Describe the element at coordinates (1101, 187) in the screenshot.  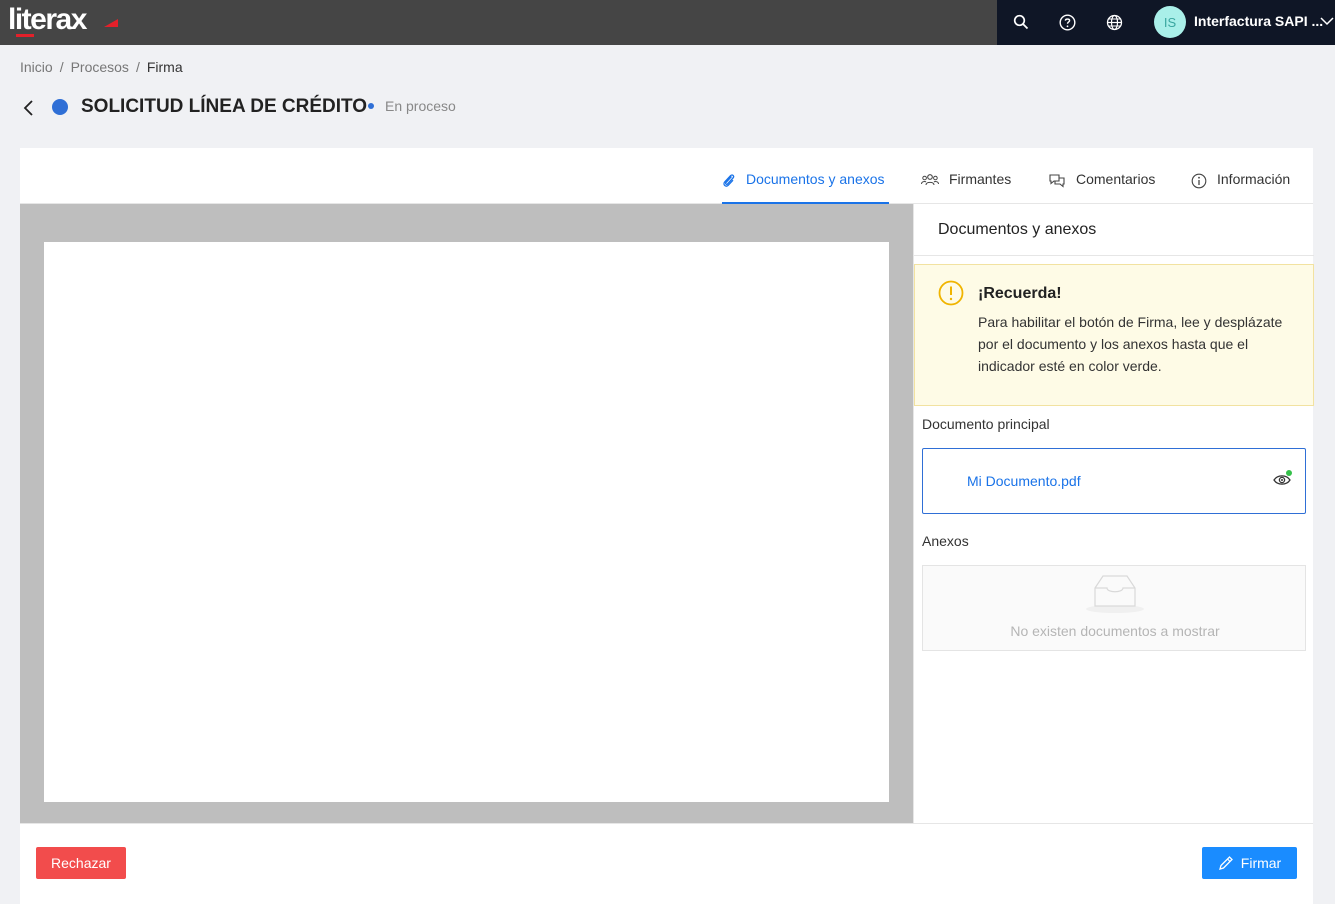
I see `tab-comentarios: Comentarios` at that location.